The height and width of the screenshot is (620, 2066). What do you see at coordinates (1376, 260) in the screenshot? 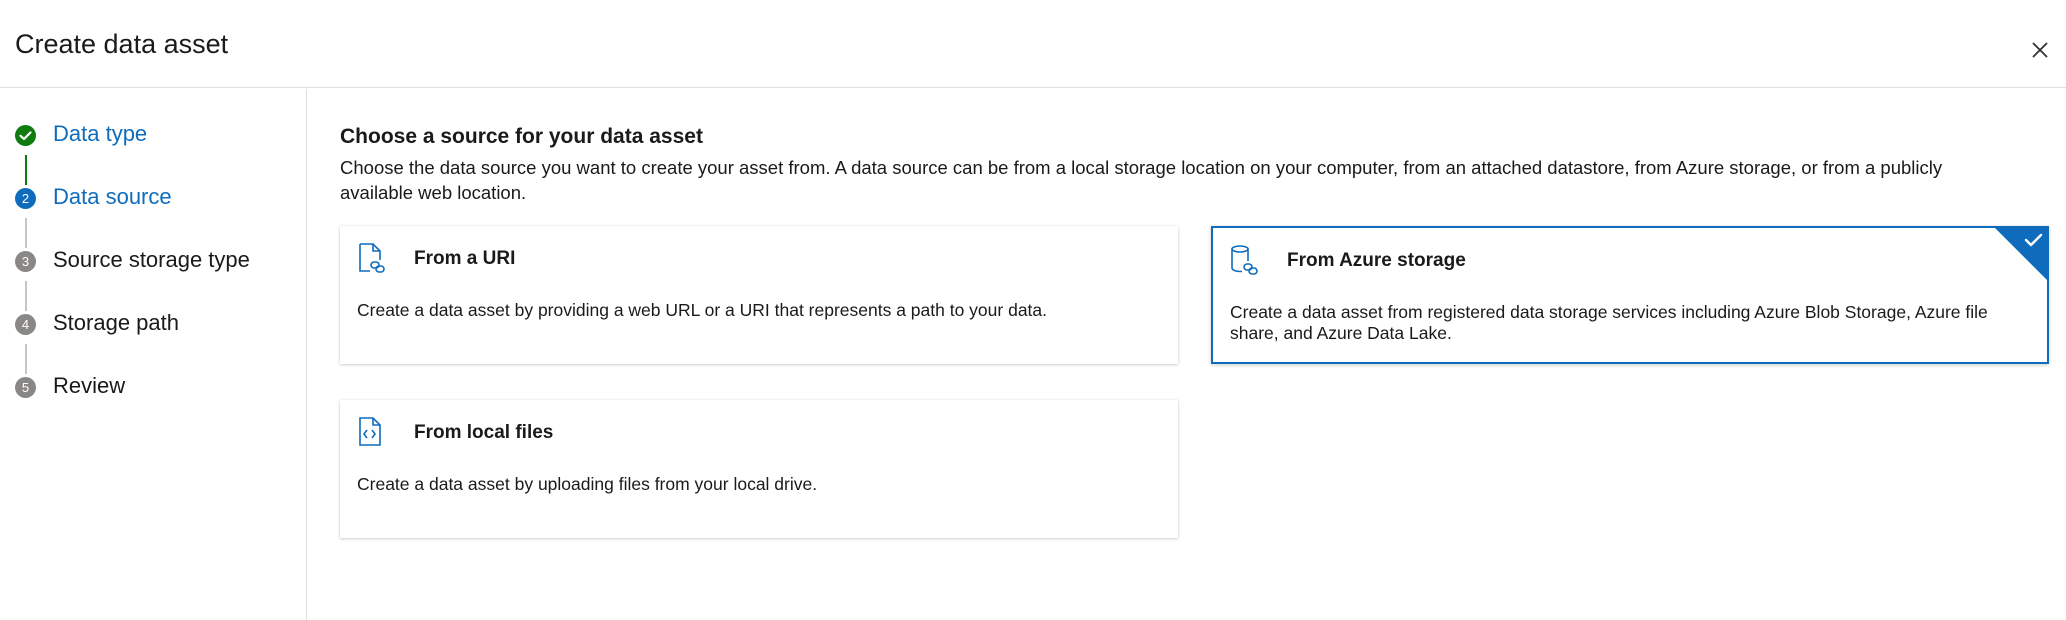
I see `card-title: From Azure storage` at bounding box center [1376, 260].